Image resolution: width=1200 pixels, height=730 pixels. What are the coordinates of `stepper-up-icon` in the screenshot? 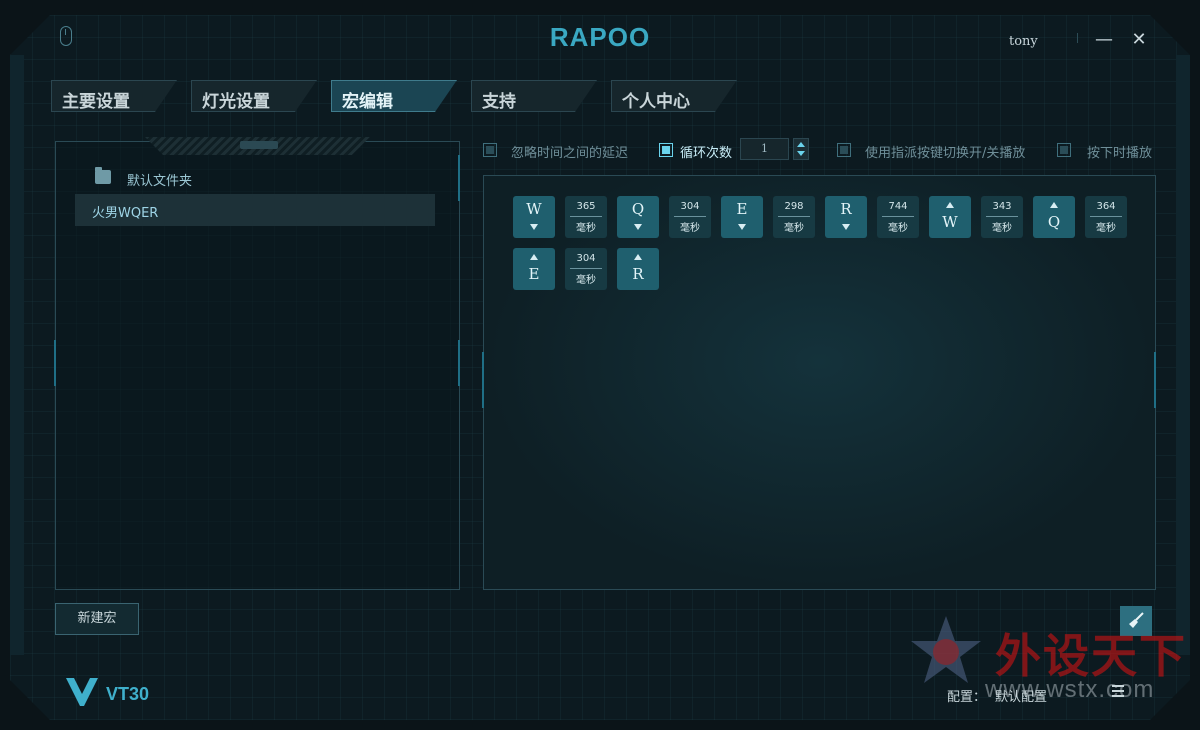 It's located at (801, 144).